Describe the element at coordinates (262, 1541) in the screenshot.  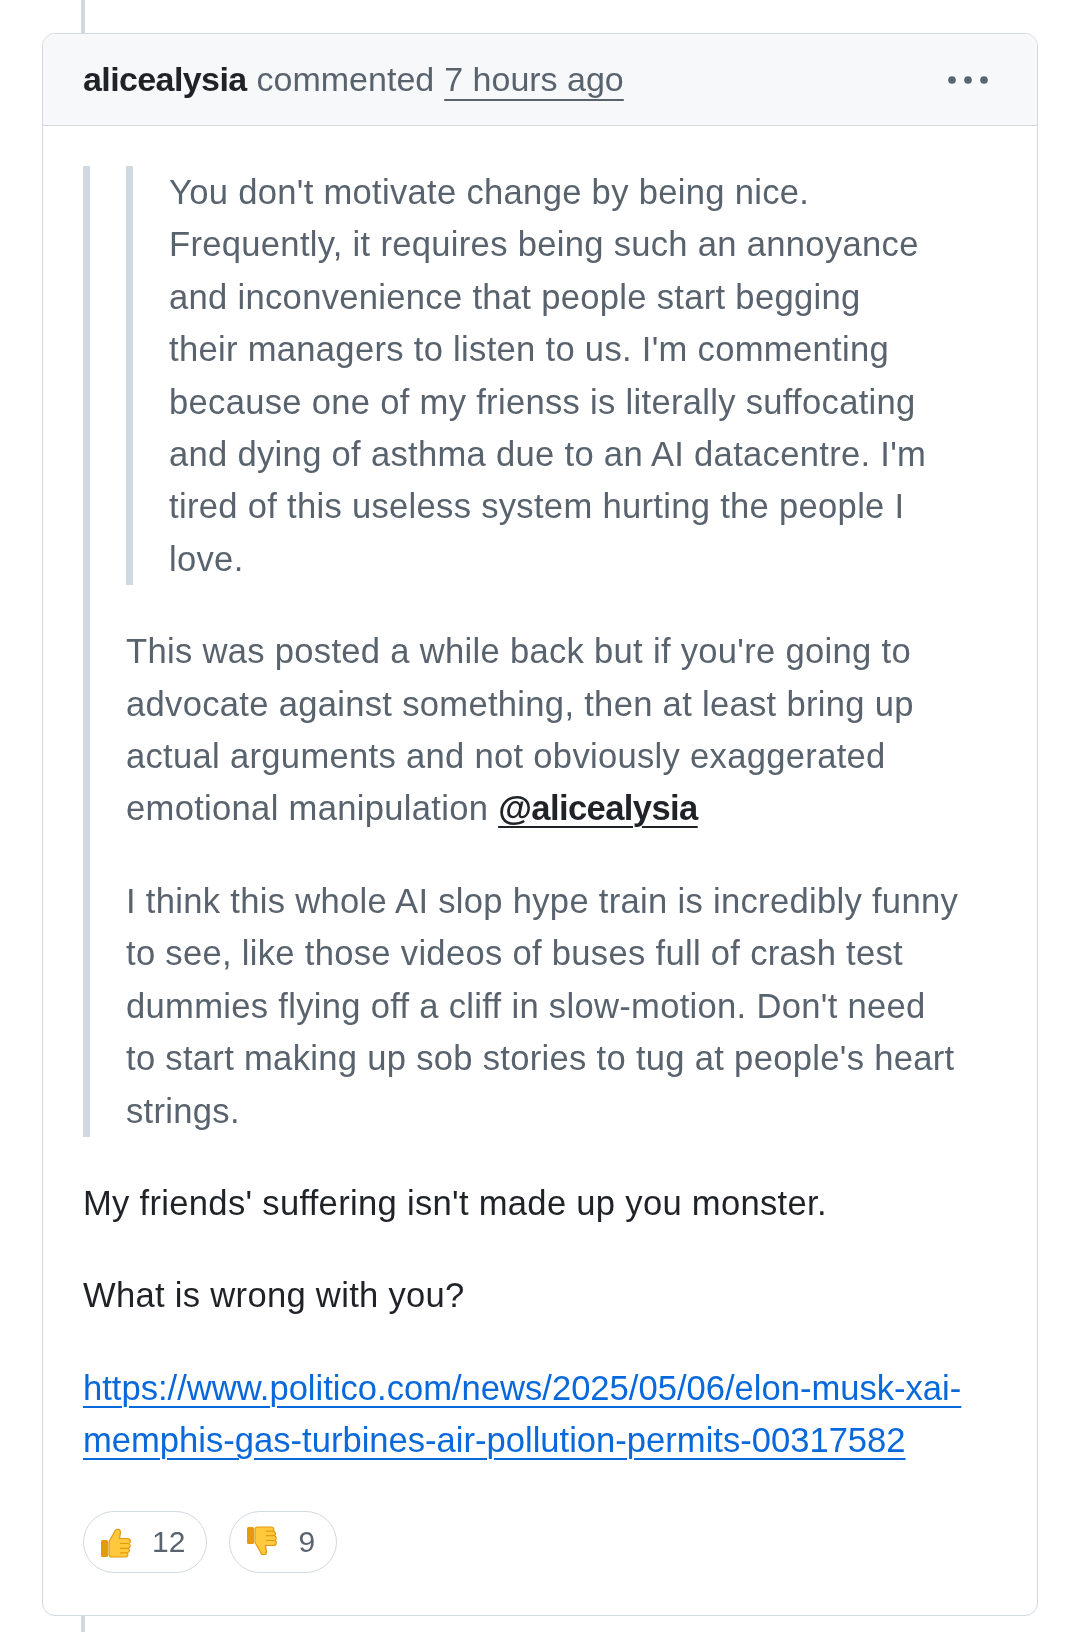
I see `thumbs-down-icon` at that location.